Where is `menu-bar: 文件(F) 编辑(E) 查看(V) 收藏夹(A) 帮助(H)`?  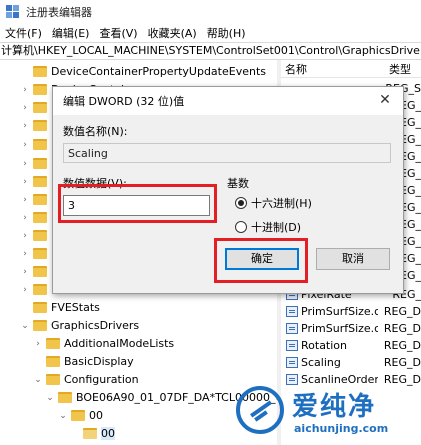
menu-bar: 文件(F) 编辑(E) 查看(V) 收藏夹(A) 帮助(H) is located at coordinates (210, 33).